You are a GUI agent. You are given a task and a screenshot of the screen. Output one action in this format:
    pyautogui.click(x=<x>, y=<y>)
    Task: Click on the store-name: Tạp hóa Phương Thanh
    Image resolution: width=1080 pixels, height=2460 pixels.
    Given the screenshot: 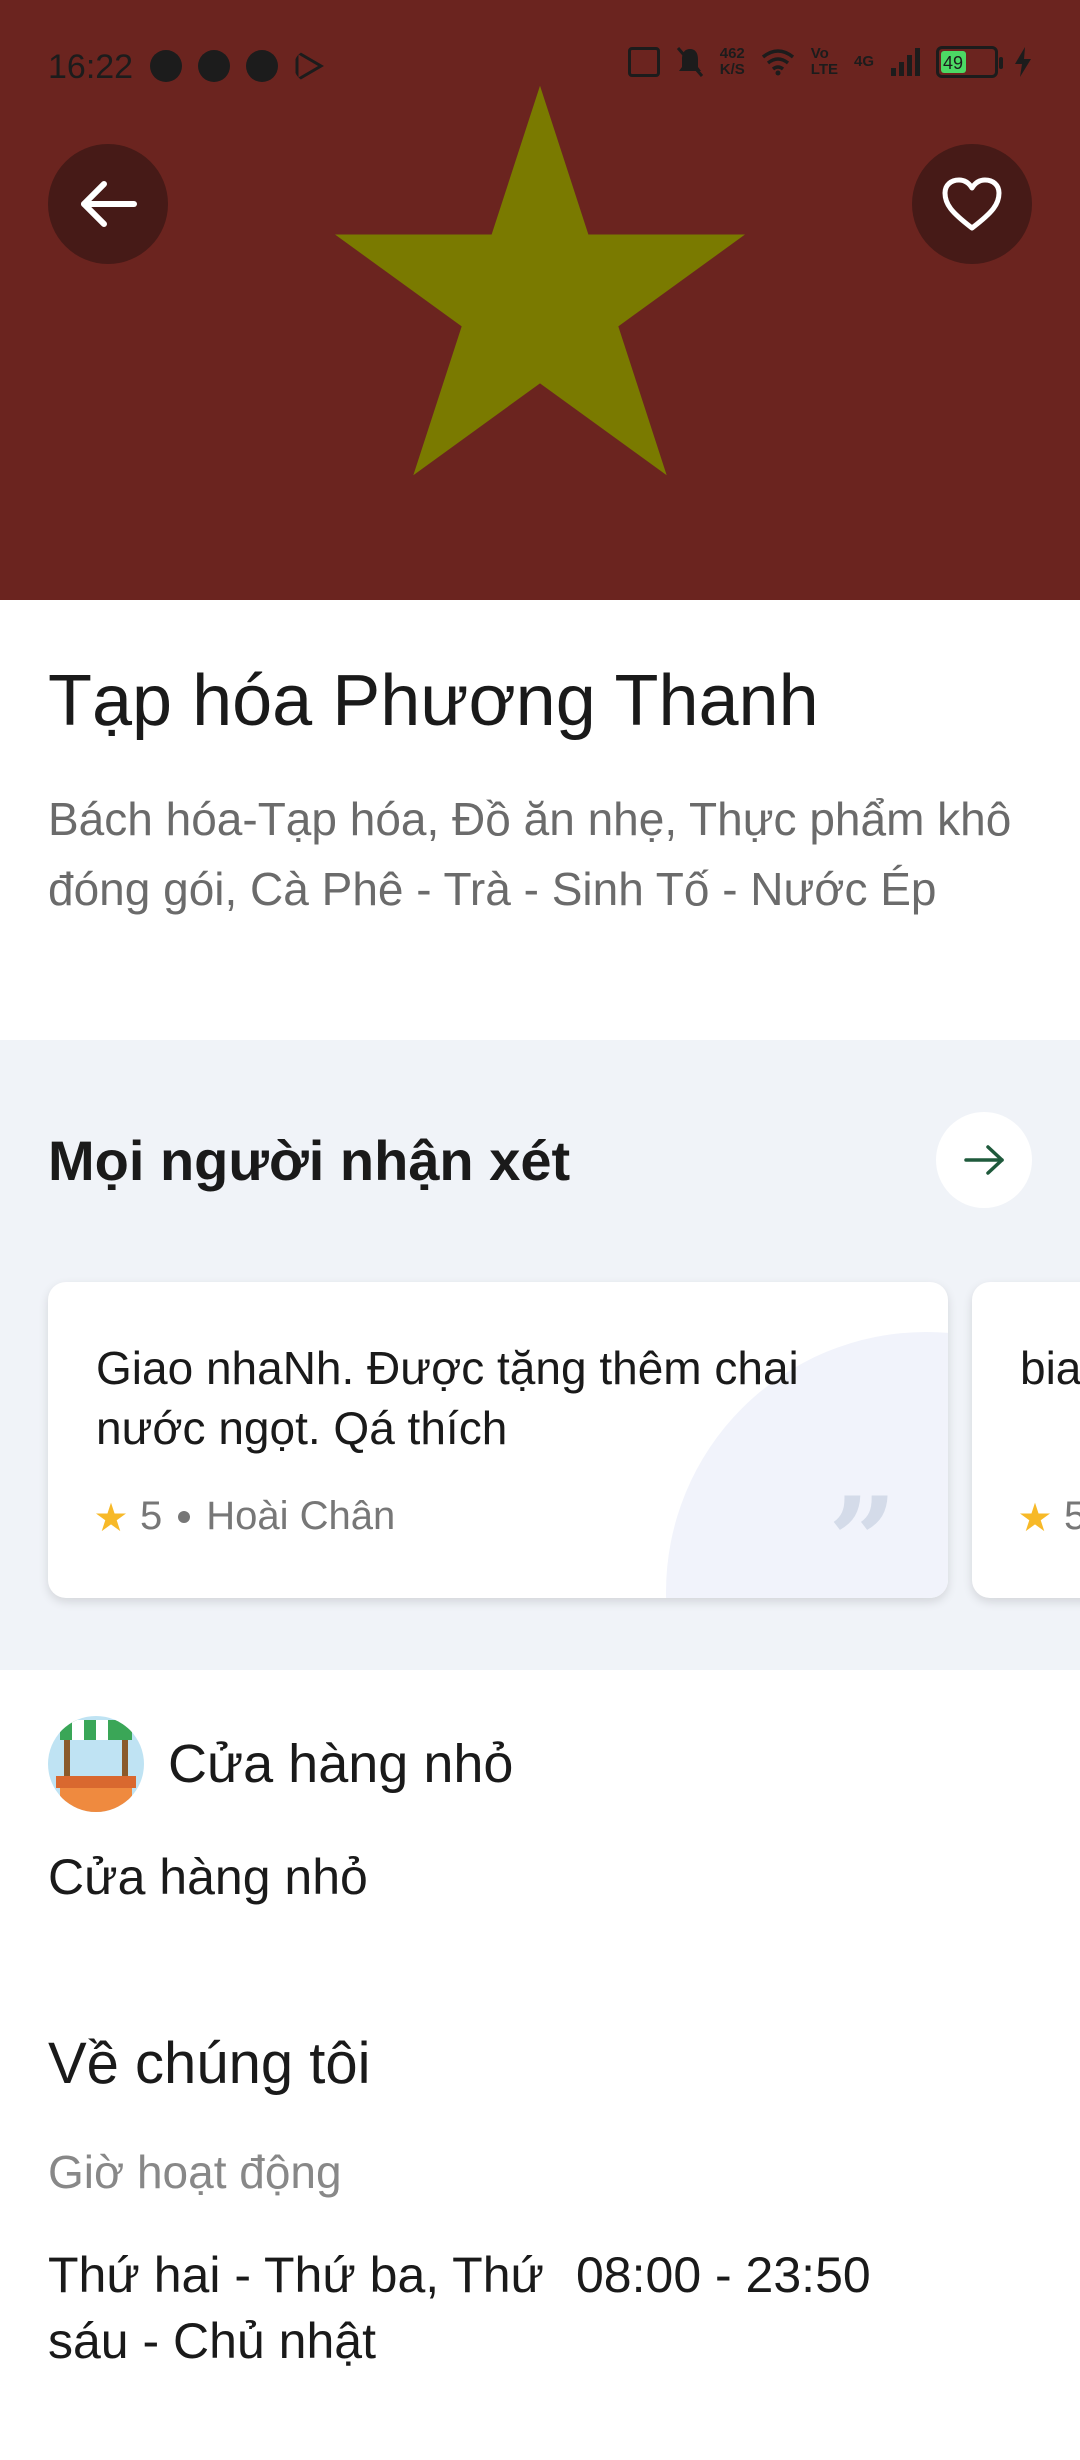 What is the action you would take?
    pyautogui.click(x=433, y=701)
    